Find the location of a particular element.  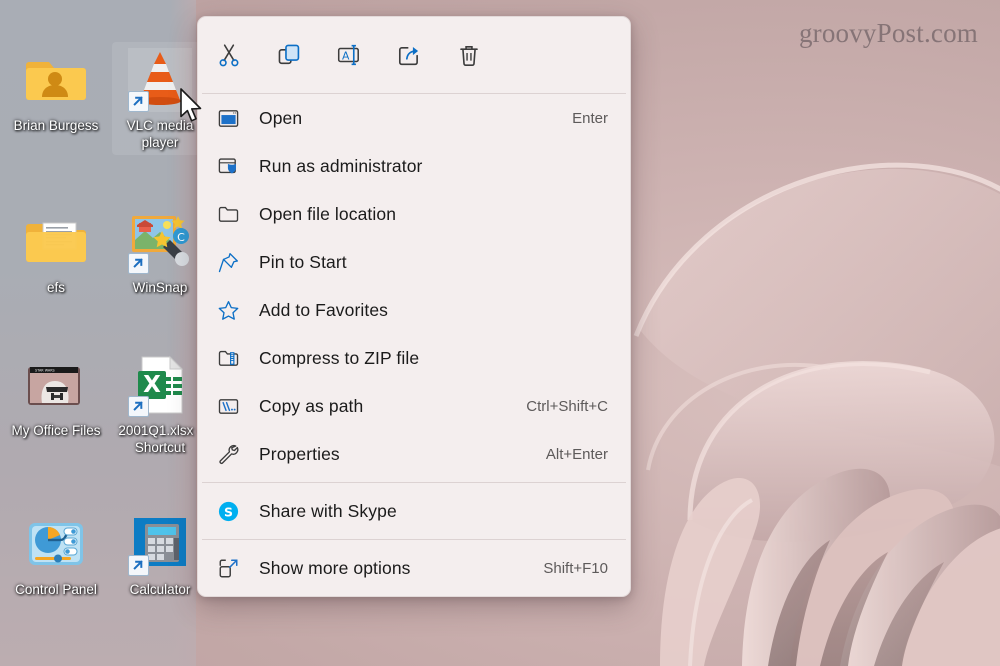

menu-item-label: Properties is located at coordinates (299, 453).